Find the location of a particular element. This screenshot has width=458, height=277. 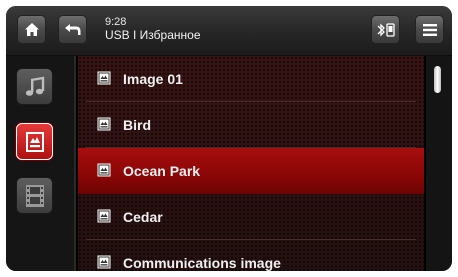

source-title: USB I Избранное is located at coordinates (153, 35).